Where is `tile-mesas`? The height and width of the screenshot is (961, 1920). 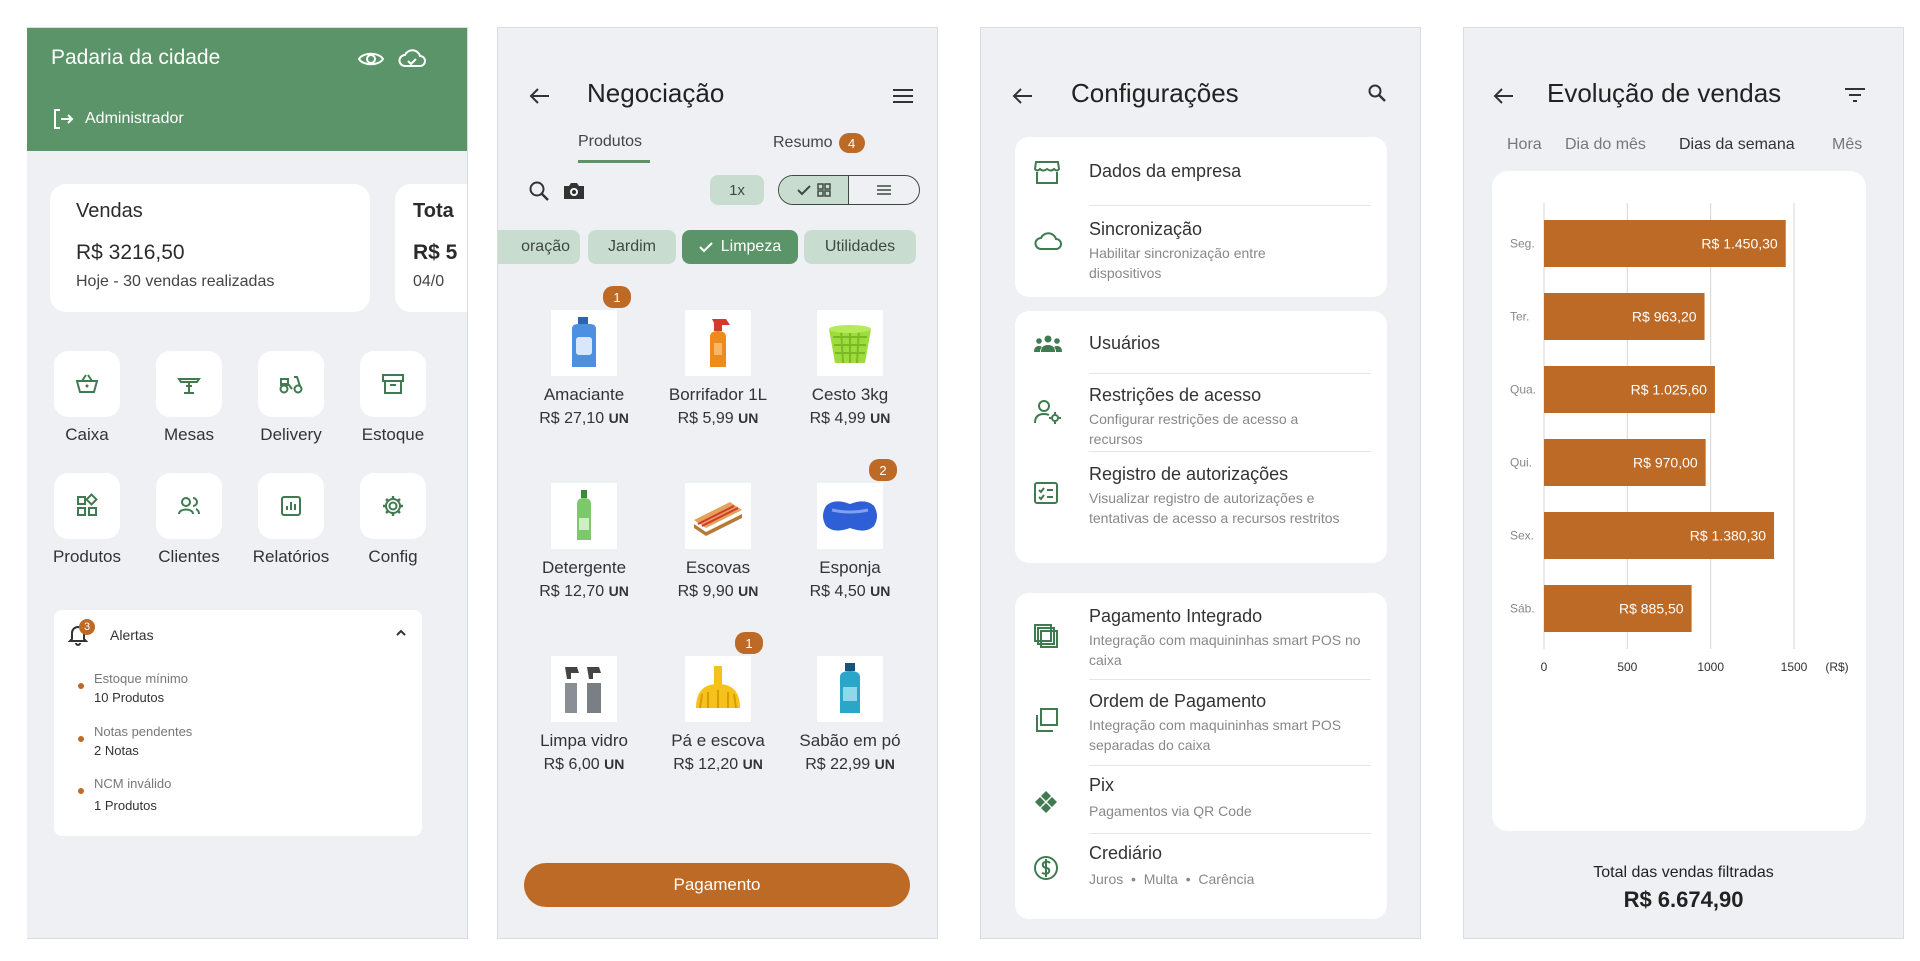 tile-mesas is located at coordinates (189, 384).